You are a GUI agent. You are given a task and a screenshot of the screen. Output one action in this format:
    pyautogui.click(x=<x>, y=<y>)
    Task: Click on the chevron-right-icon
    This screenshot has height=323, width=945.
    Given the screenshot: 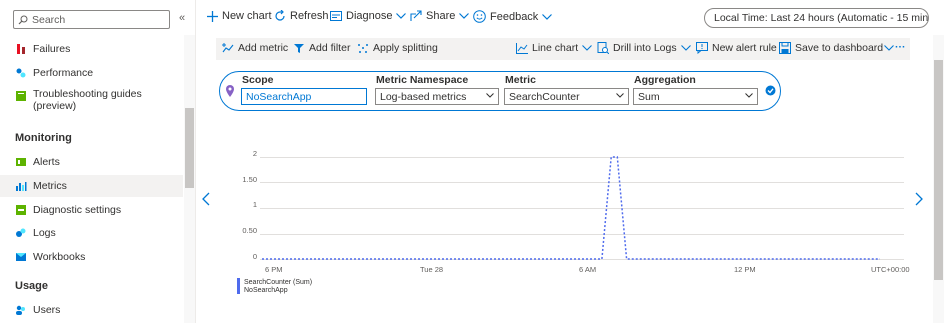 What is the action you would take?
    pyautogui.click(x=919, y=199)
    